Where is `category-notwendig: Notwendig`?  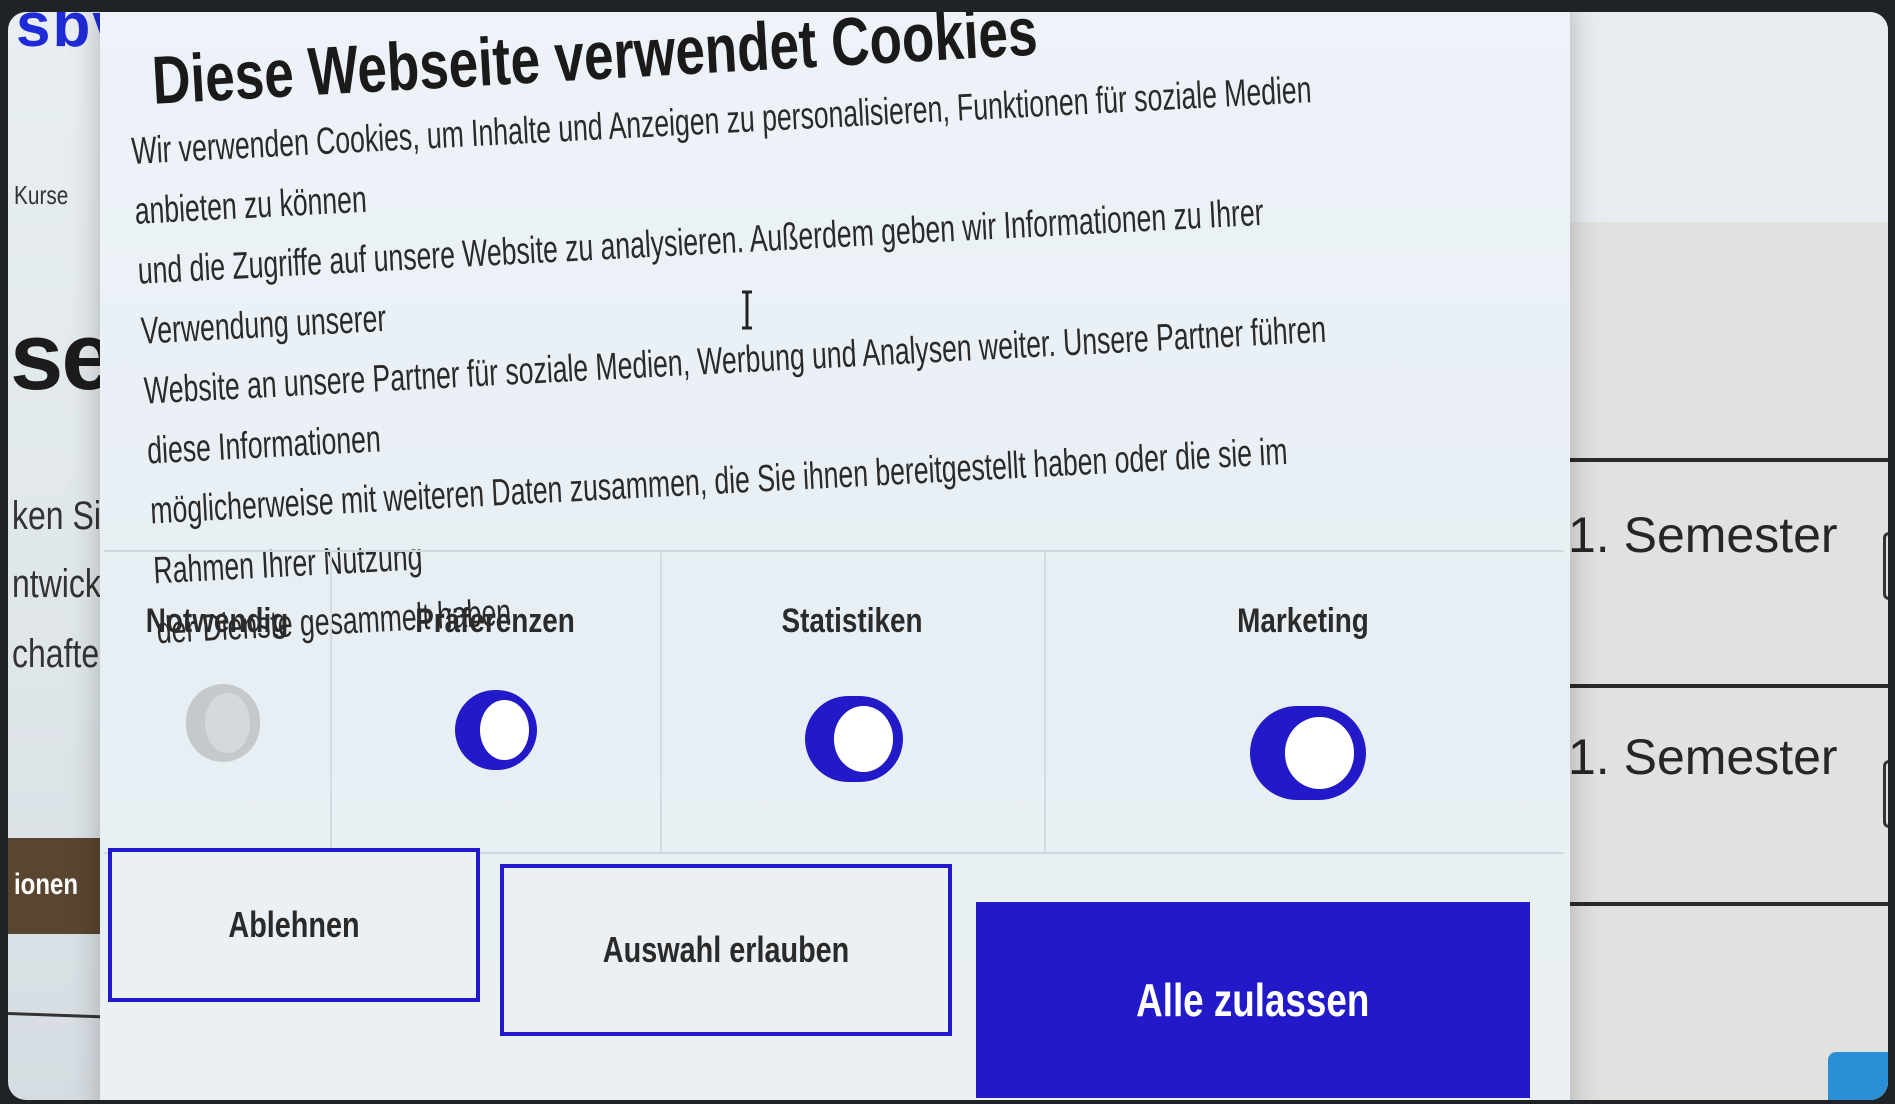 category-notwendig: Notwendig is located at coordinates (218, 702).